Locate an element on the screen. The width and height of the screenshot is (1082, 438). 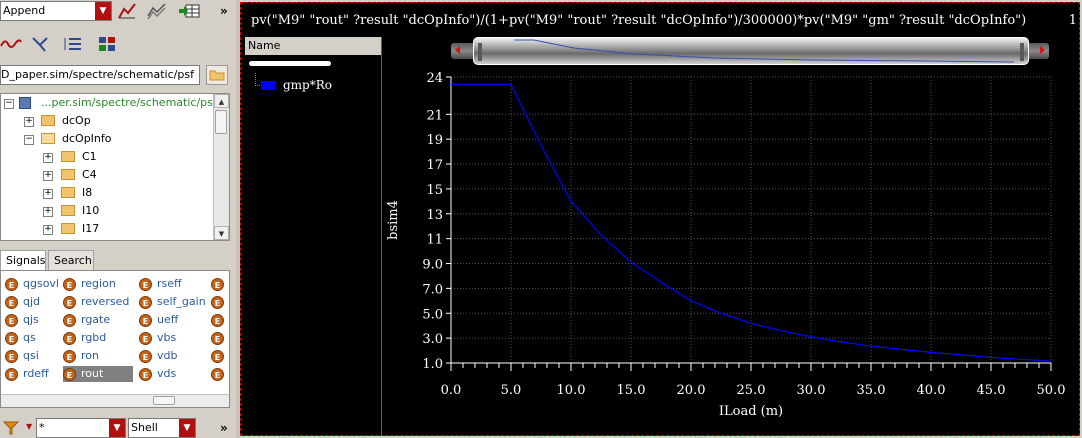
signal-qs: Eqs is located at coordinates (20, 338).